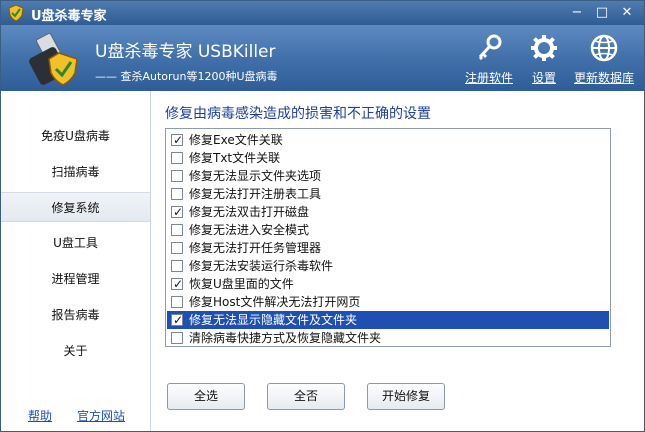  I want to click on option-label: 修复Host文件解决无法打开网页, so click(275, 302).